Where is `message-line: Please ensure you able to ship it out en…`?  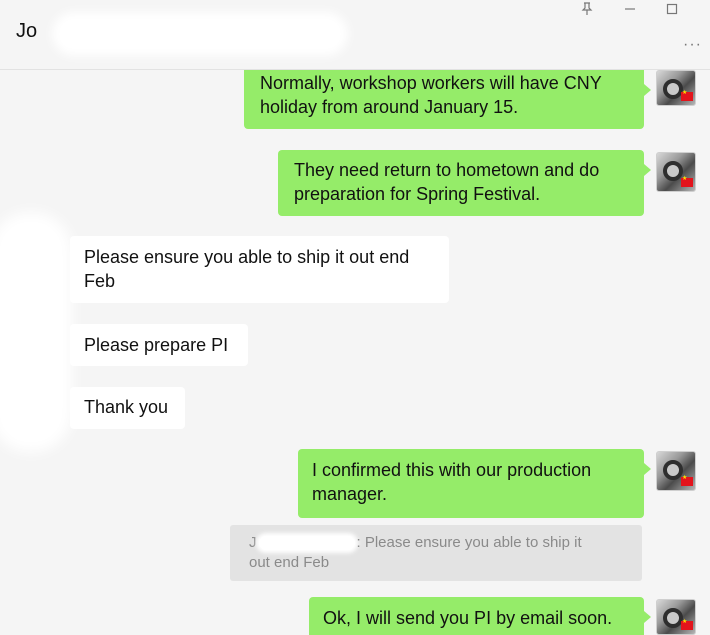
message-line: Please ensure you able to ship it out en… is located at coordinates (247, 257).